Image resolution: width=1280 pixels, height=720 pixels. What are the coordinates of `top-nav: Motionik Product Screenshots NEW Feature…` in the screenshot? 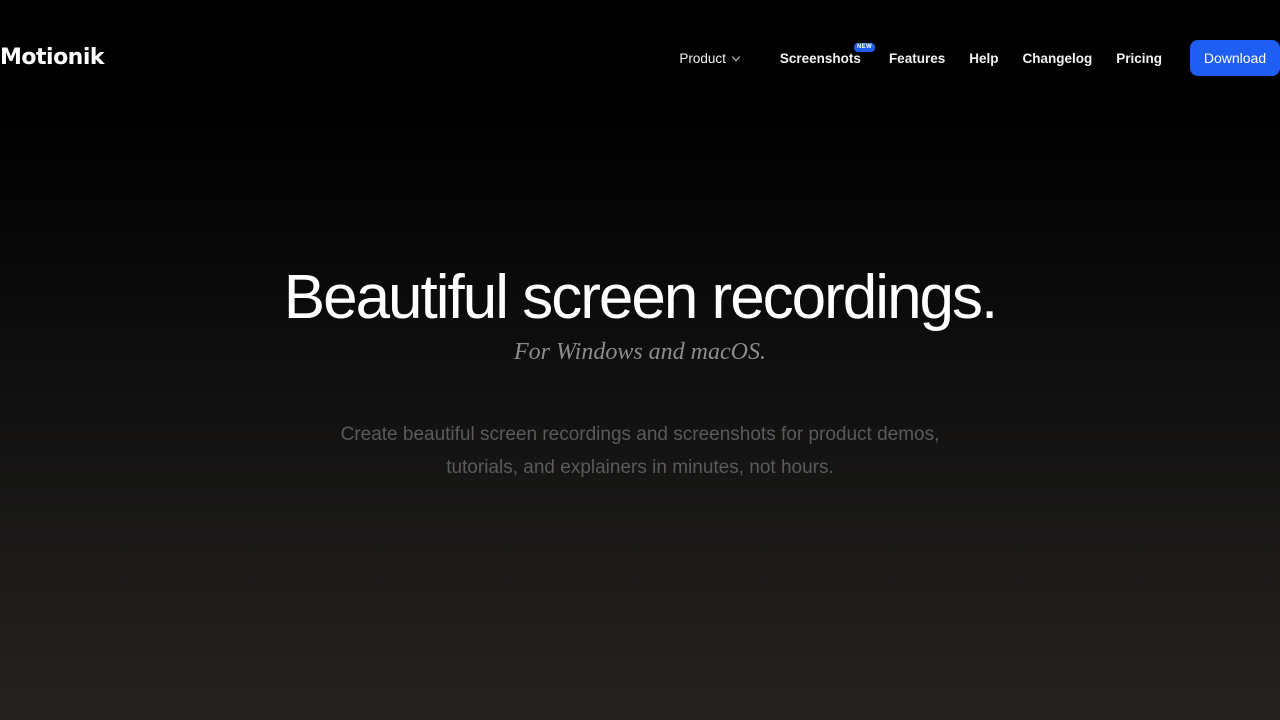 It's located at (640, 58).